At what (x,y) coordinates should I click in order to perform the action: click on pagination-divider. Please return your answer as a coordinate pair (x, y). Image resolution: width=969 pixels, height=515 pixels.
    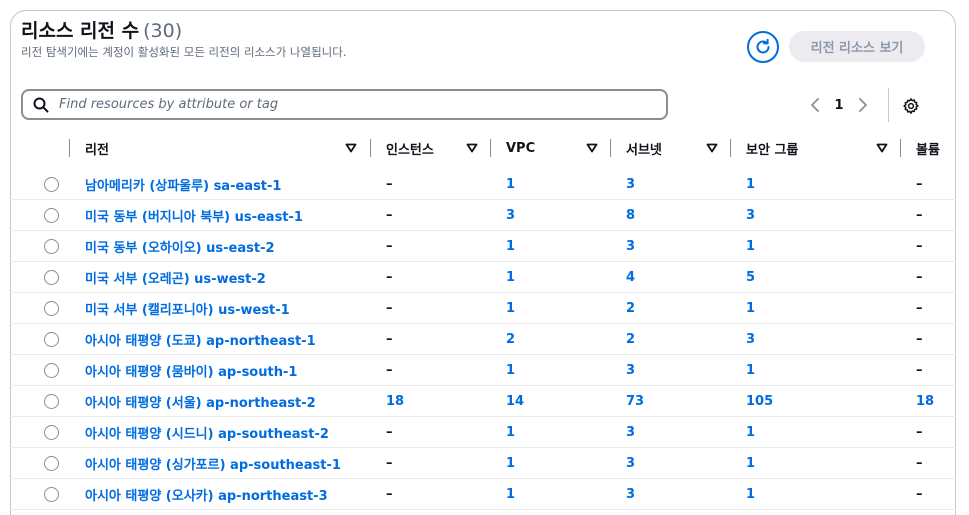
    Looking at the image, I should click on (888, 105).